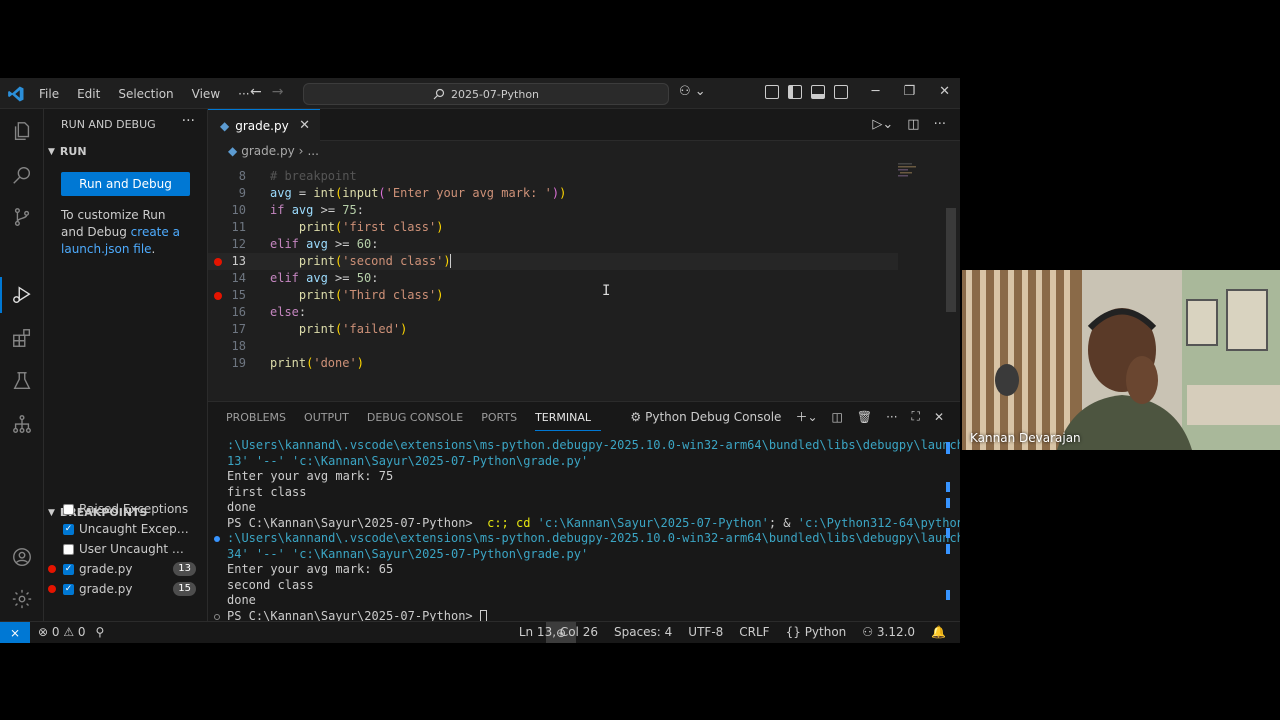  Describe the element at coordinates (267, 151) in the screenshot. I see `breadcrumb-file: grade.py` at that location.